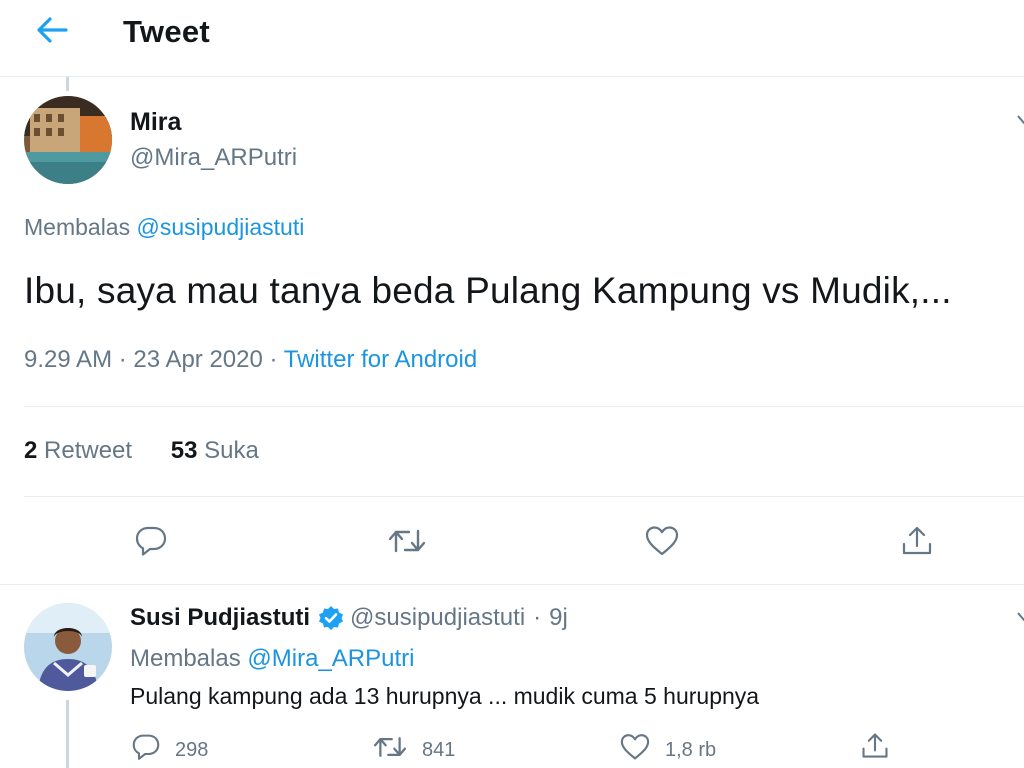  Describe the element at coordinates (31, 450) in the screenshot. I see `retweet-count: 2` at that location.